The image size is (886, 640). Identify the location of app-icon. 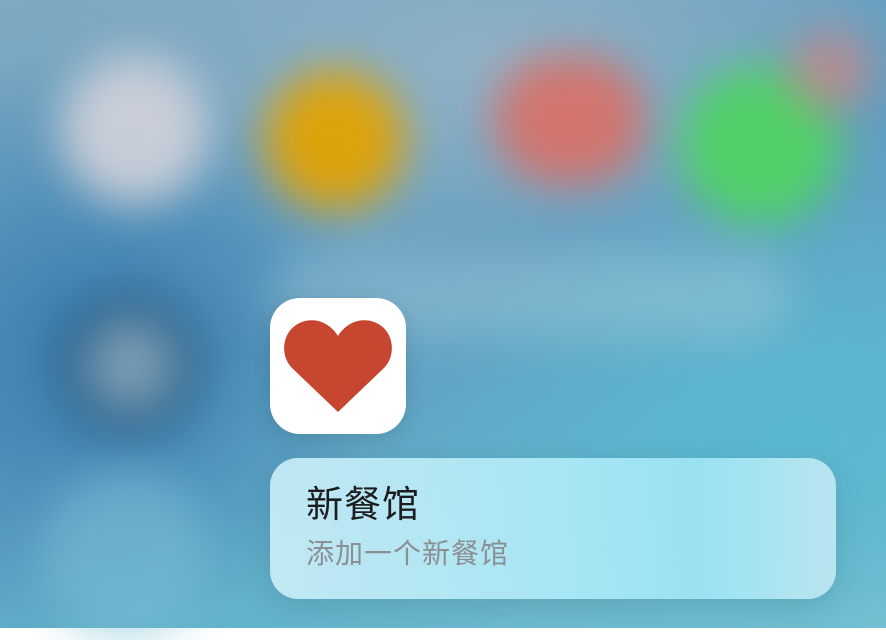
(338, 366).